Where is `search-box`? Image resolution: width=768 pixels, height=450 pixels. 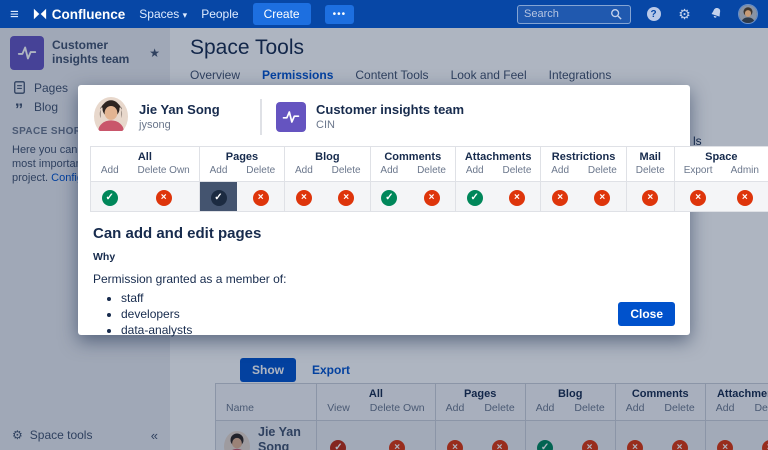 search-box is located at coordinates (574, 14).